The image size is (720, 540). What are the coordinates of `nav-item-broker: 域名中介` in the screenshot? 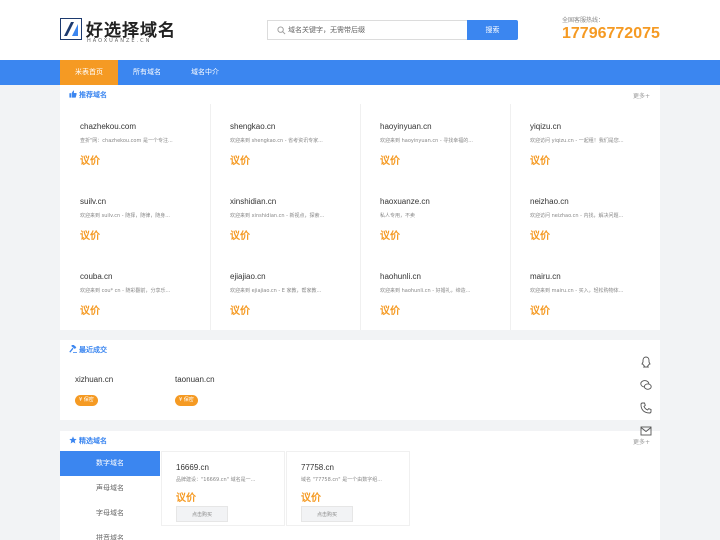 It's located at (205, 72).